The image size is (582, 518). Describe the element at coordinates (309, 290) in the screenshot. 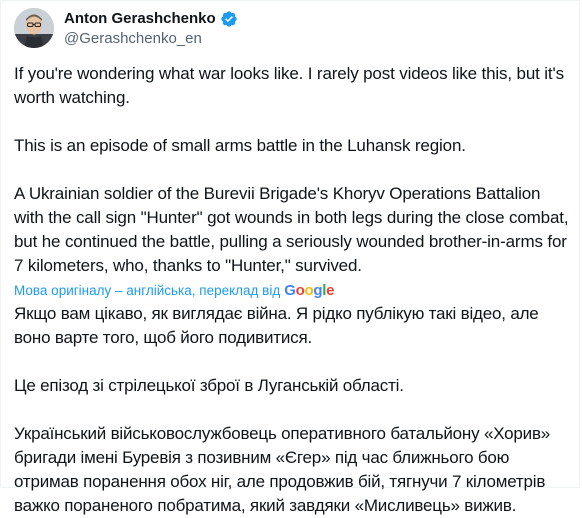

I see `google-logo: Google` at that location.